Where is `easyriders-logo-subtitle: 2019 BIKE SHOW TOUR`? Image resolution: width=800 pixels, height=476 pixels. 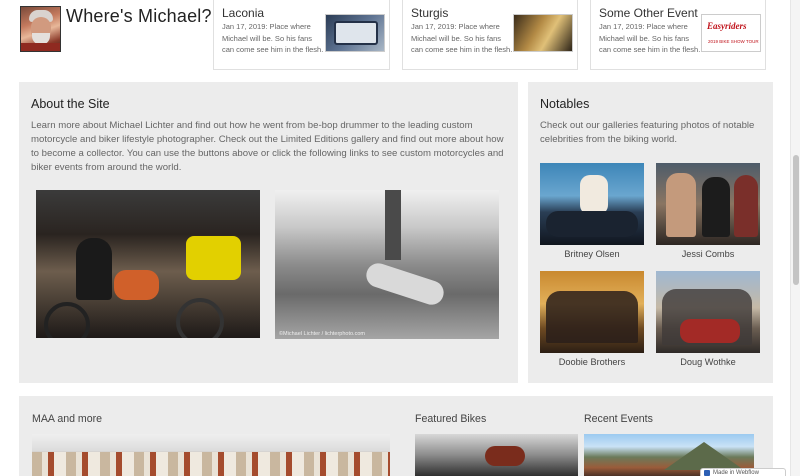 easyriders-logo-subtitle: 2019 BIKE SHOW TOUR is located at coordinates (733, 41).